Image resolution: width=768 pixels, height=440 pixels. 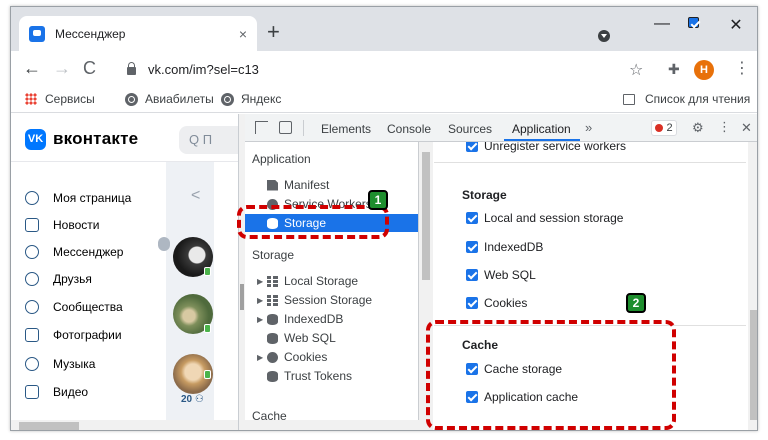 I want to click on bookmark-yandex: Яндекс, so click(x=251, y=99).